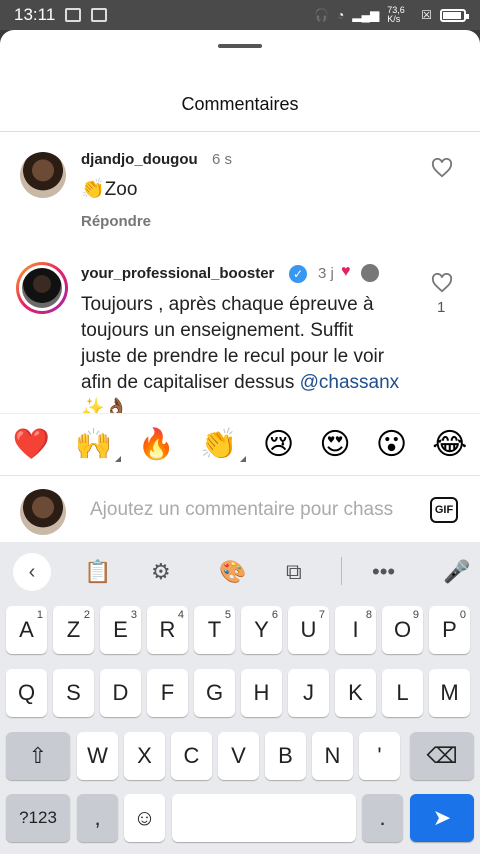 The width and height of the screenshot is (480, 854). Describe the element at coordinates (214, 630) in the screenshot. I see `key-t: T5` at that location.